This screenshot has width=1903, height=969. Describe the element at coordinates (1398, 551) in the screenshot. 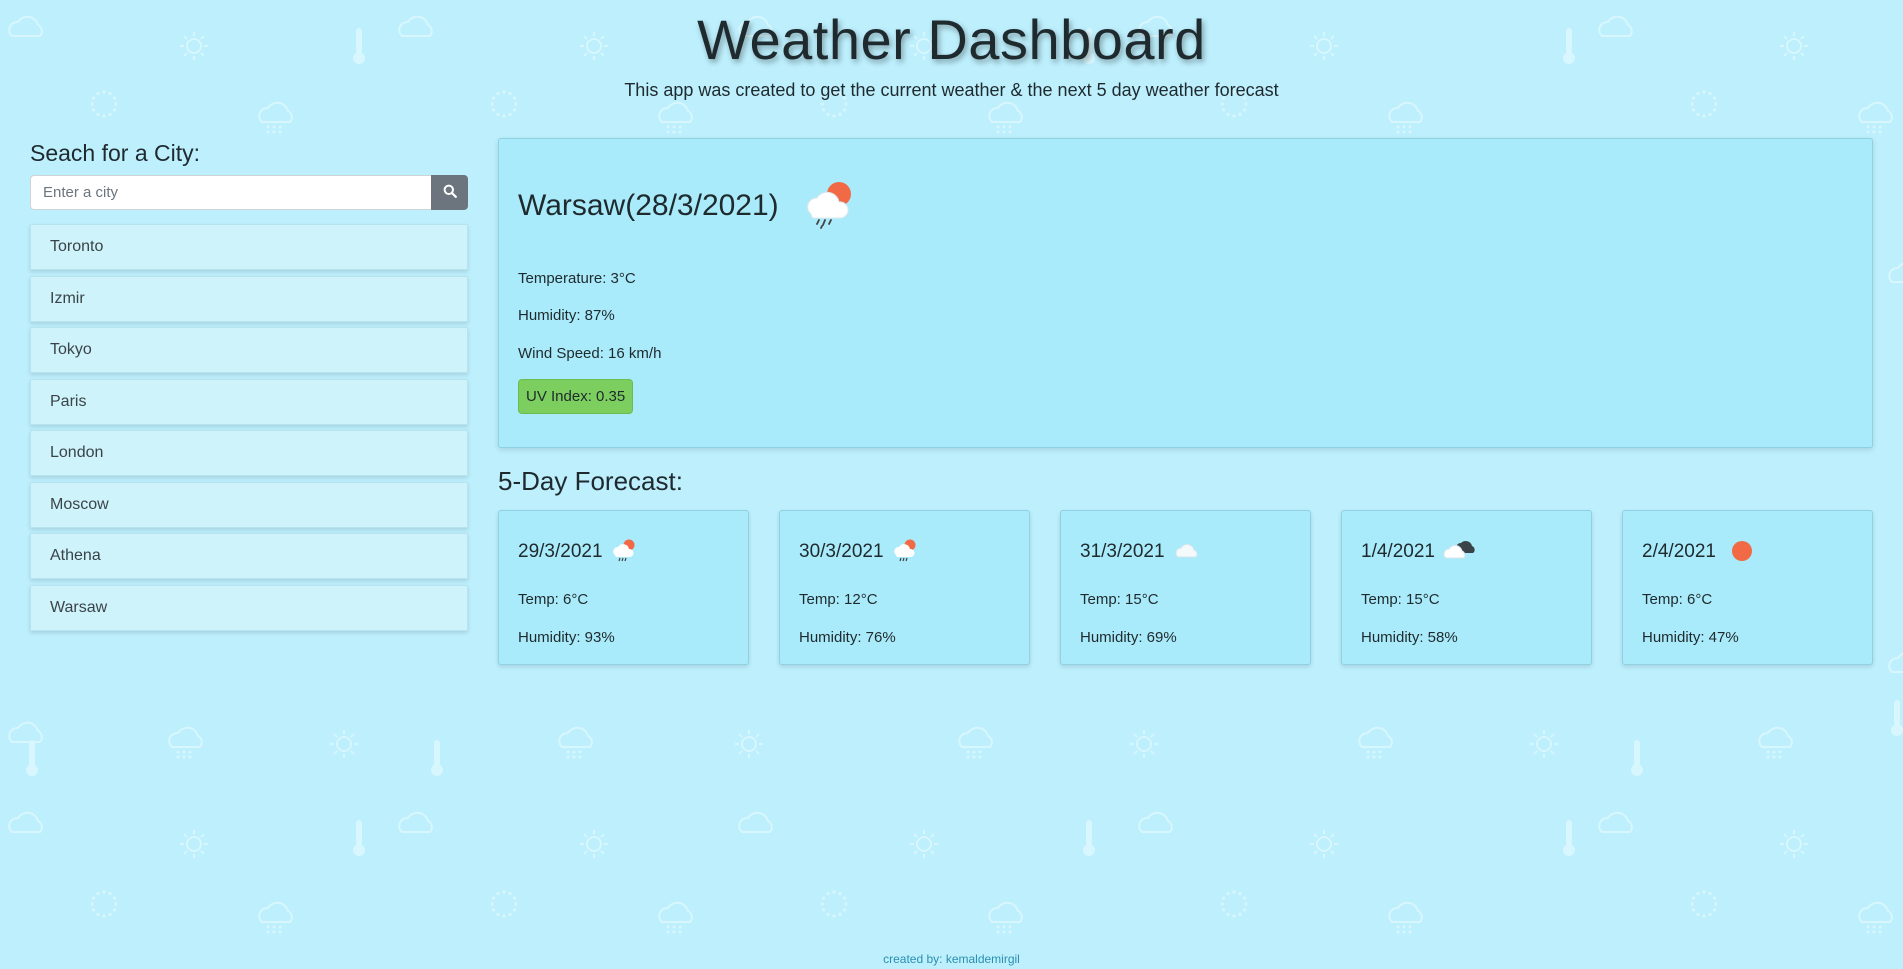

I see `forecast-date: 1/4/2021` at that location.